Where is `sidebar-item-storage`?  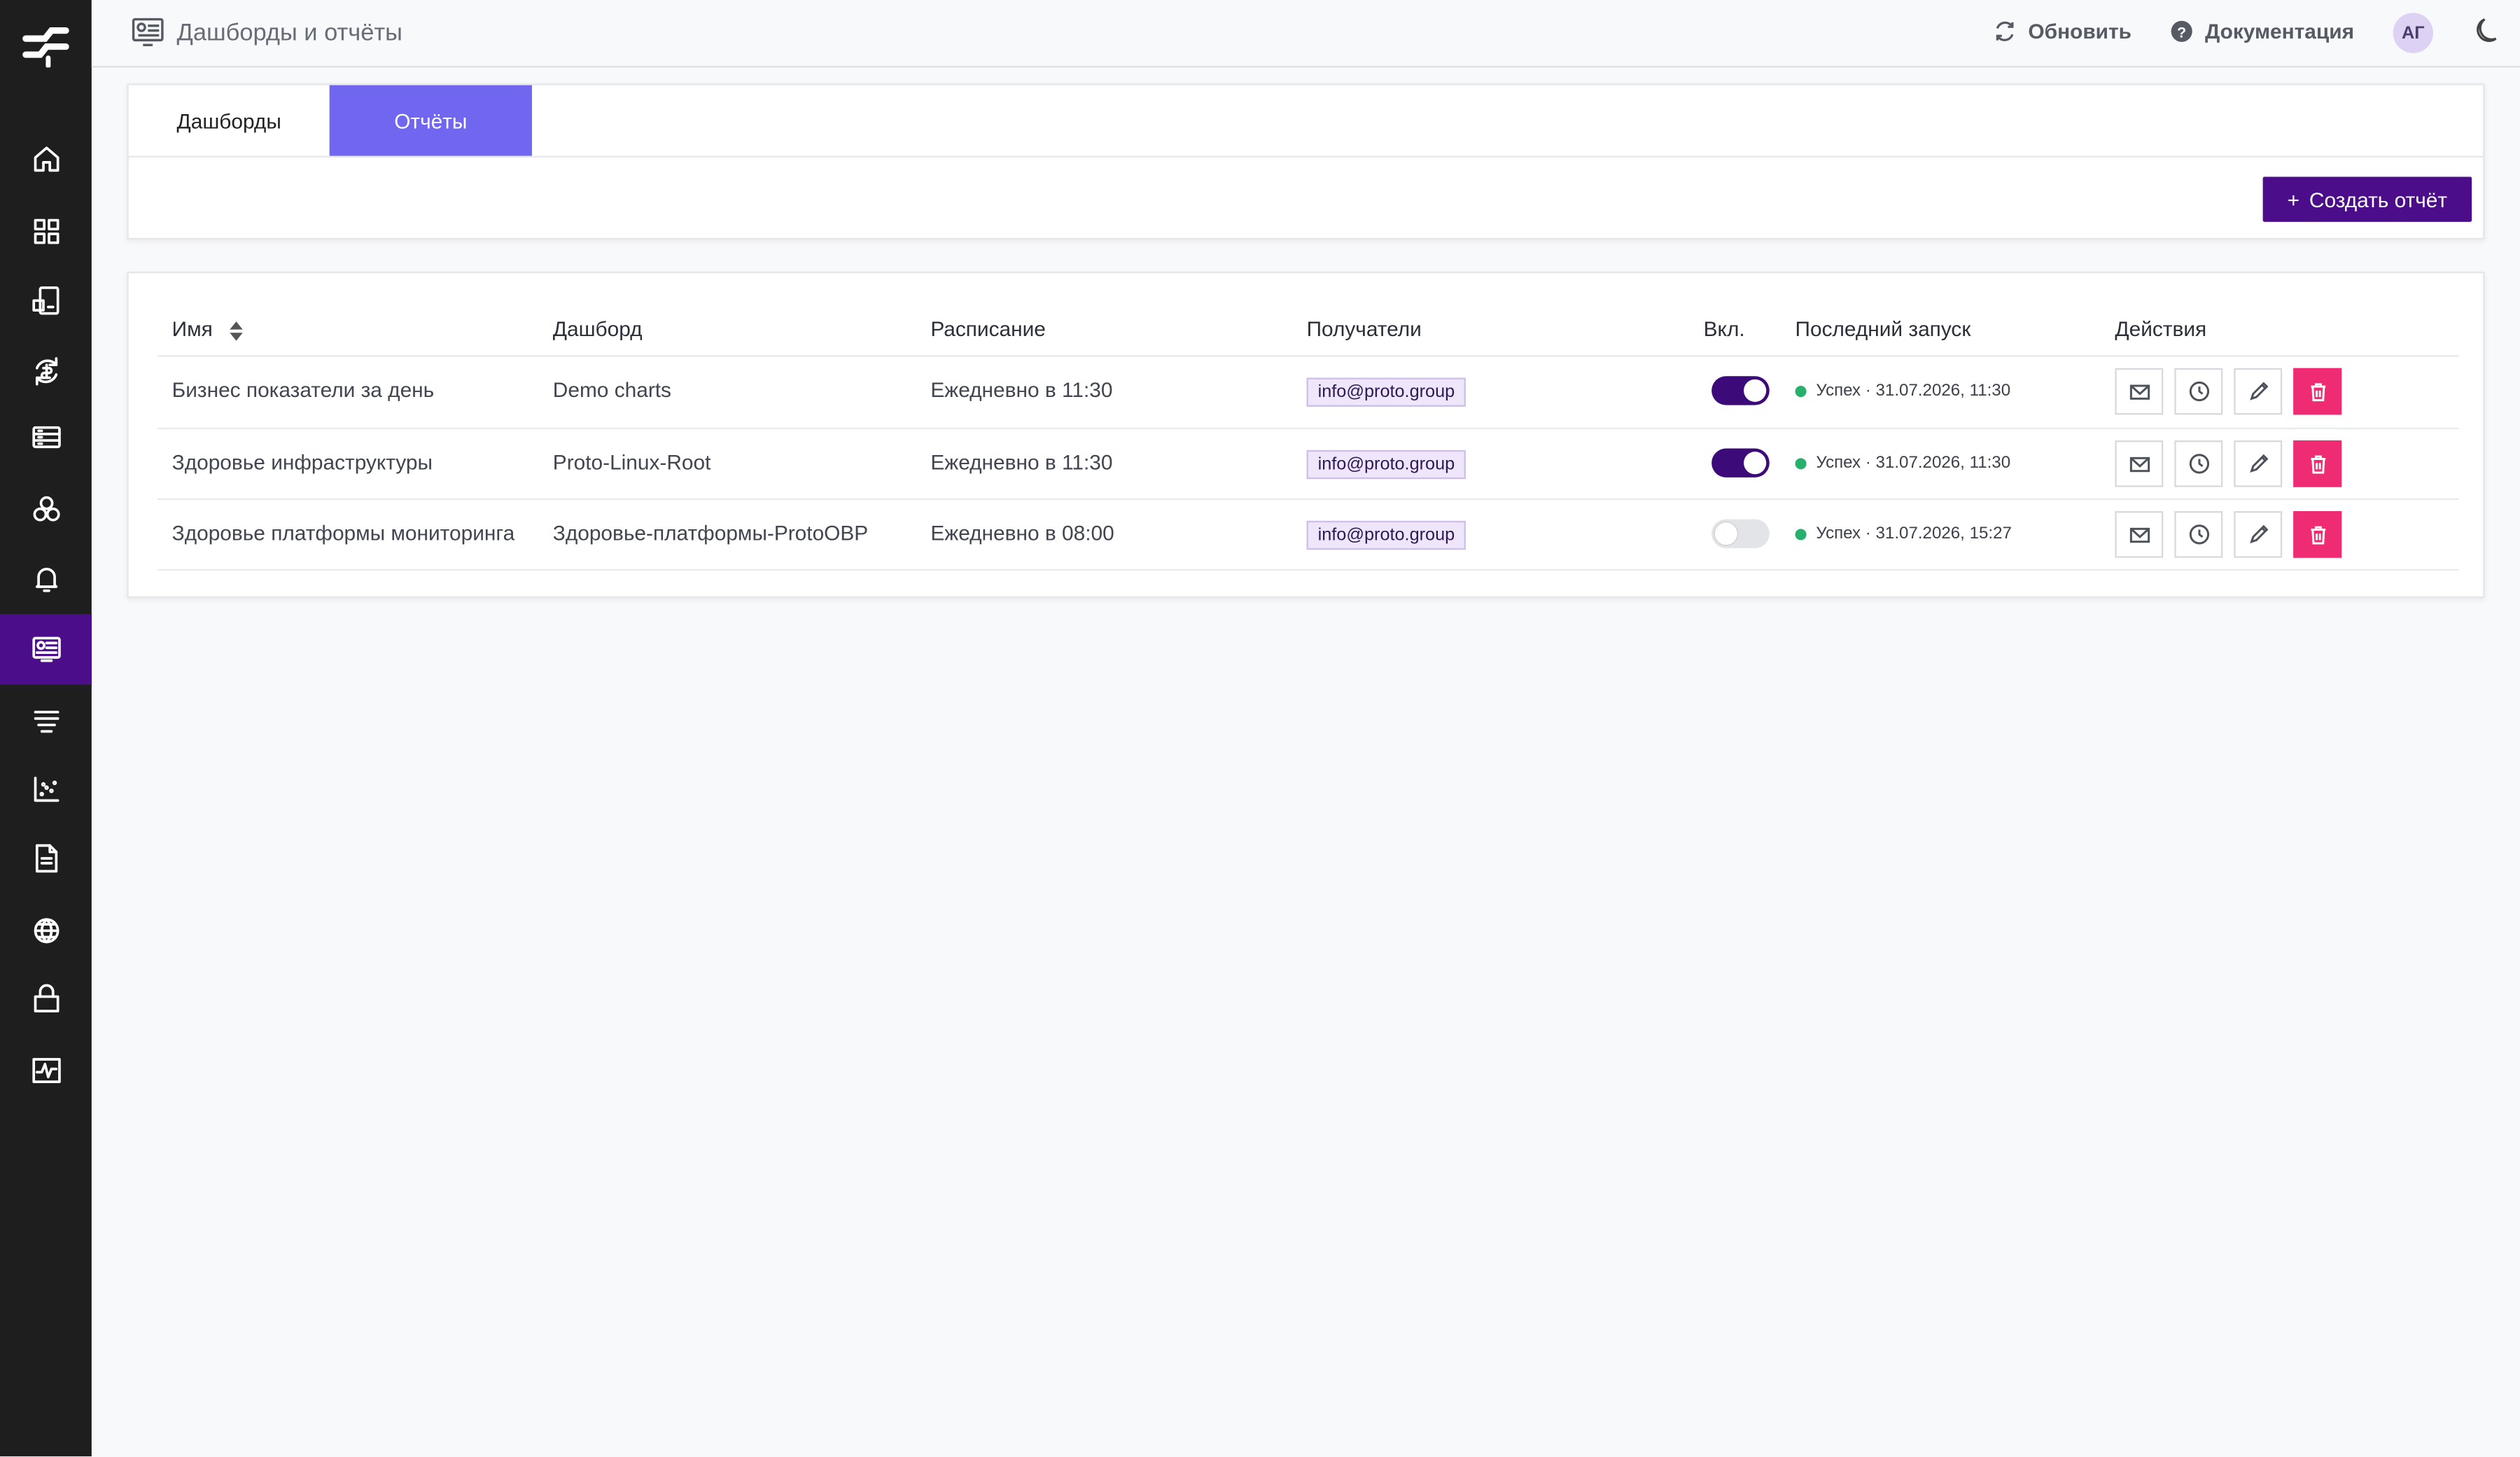 sidebar-item-storage is located at coordinates (46, 437).